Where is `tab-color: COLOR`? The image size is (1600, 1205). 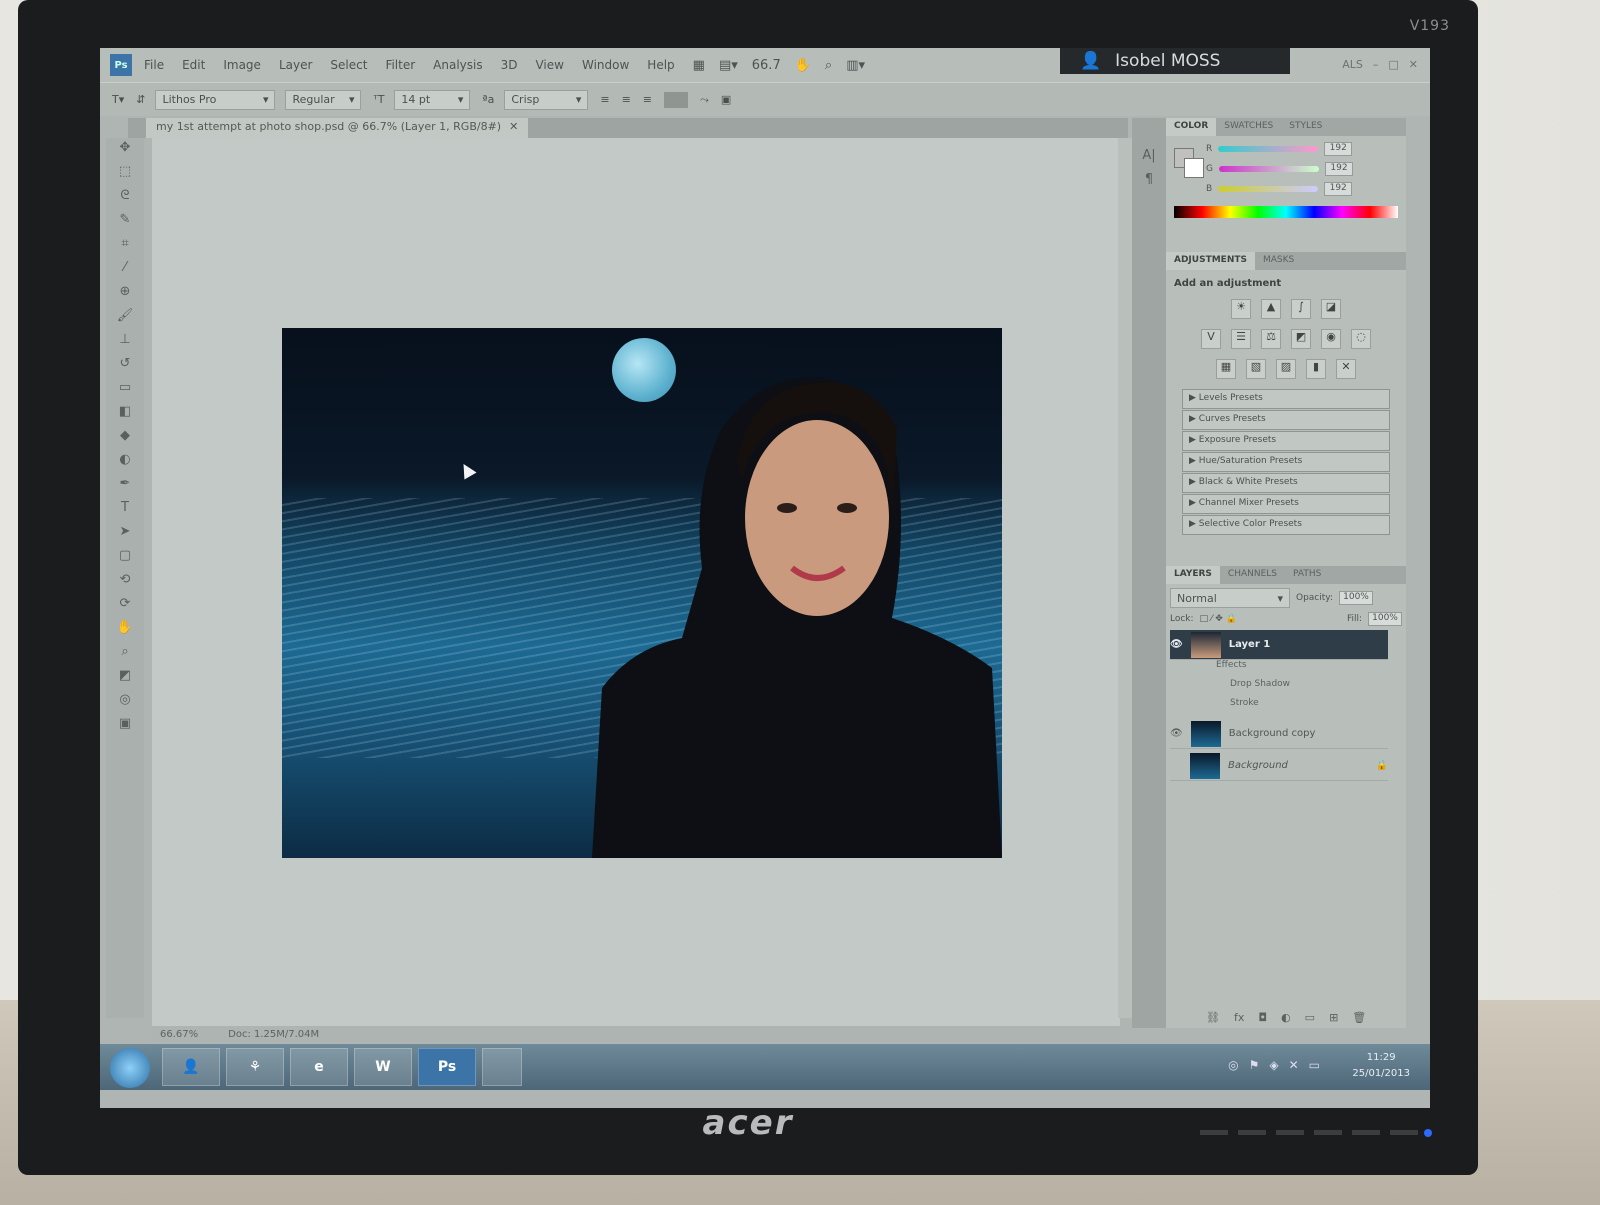
tab-color: COLOR is located at coordinates (1191, 127).